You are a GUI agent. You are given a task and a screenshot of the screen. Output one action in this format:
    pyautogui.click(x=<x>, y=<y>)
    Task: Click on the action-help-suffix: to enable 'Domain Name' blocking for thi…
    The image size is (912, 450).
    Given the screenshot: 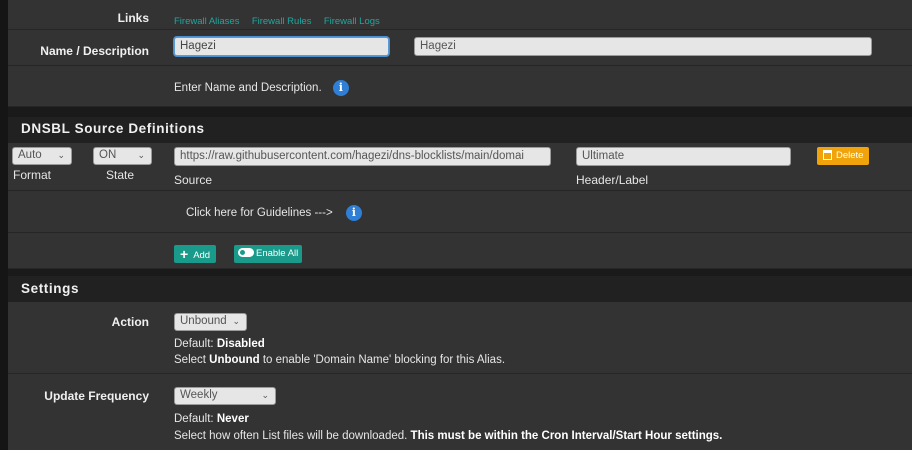 What is the action you would take?
    pyautogui.click(x=384, y=360)
    